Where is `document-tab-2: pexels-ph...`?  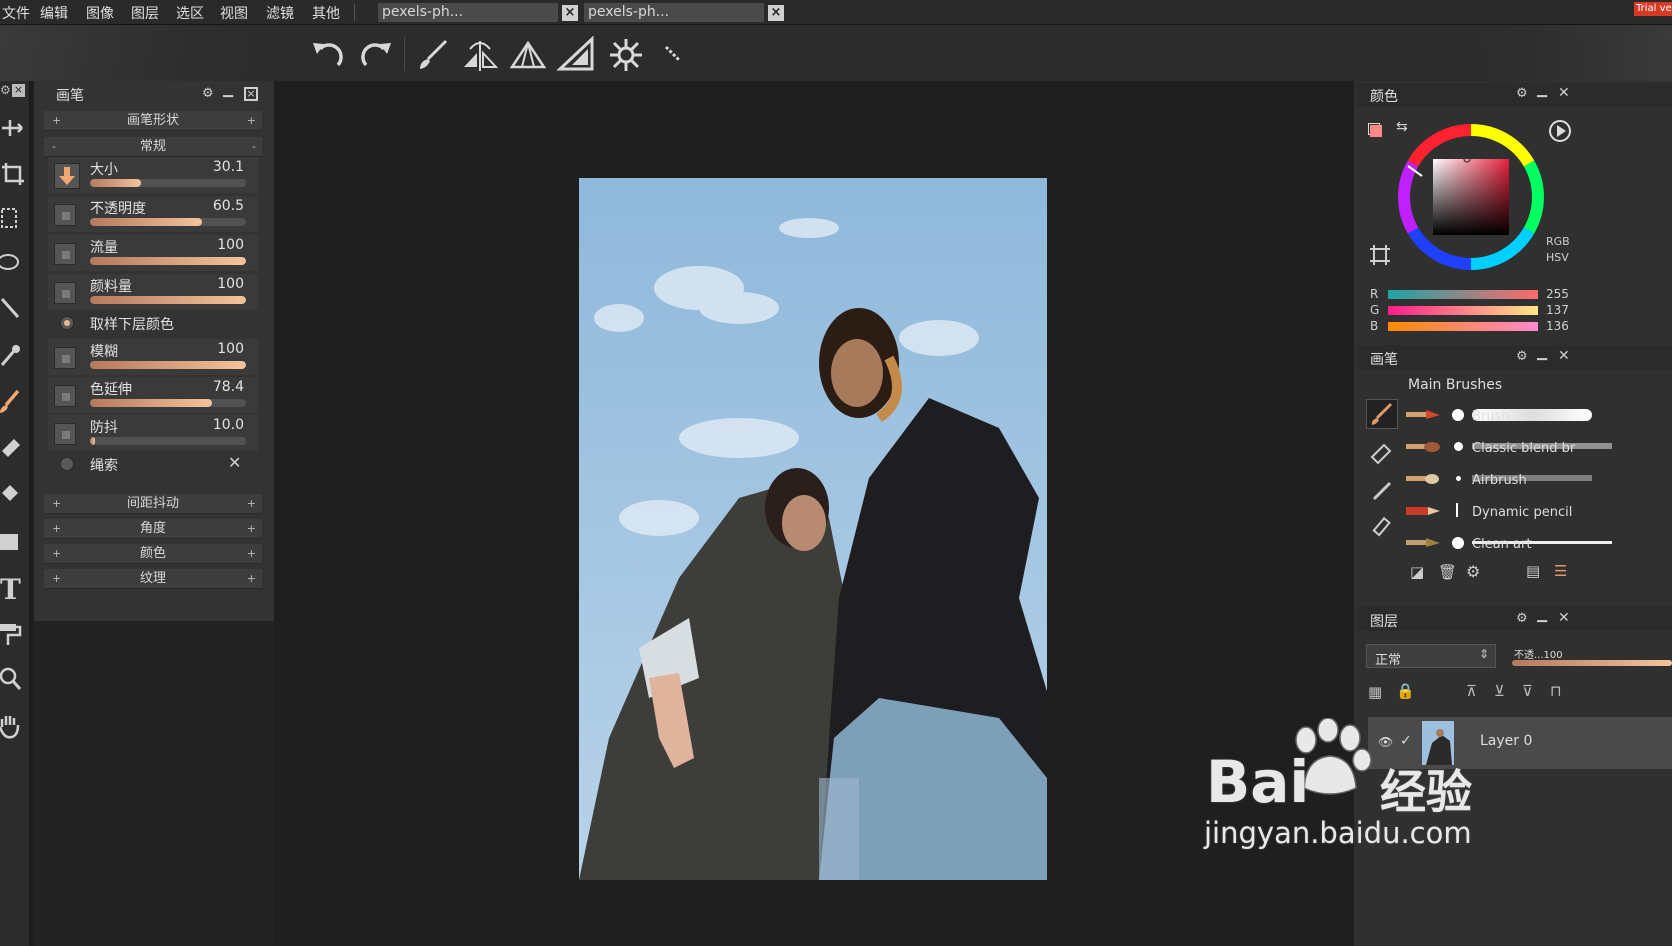
document-tab-2: pexels-ph... is located at coordinates (674, 12).